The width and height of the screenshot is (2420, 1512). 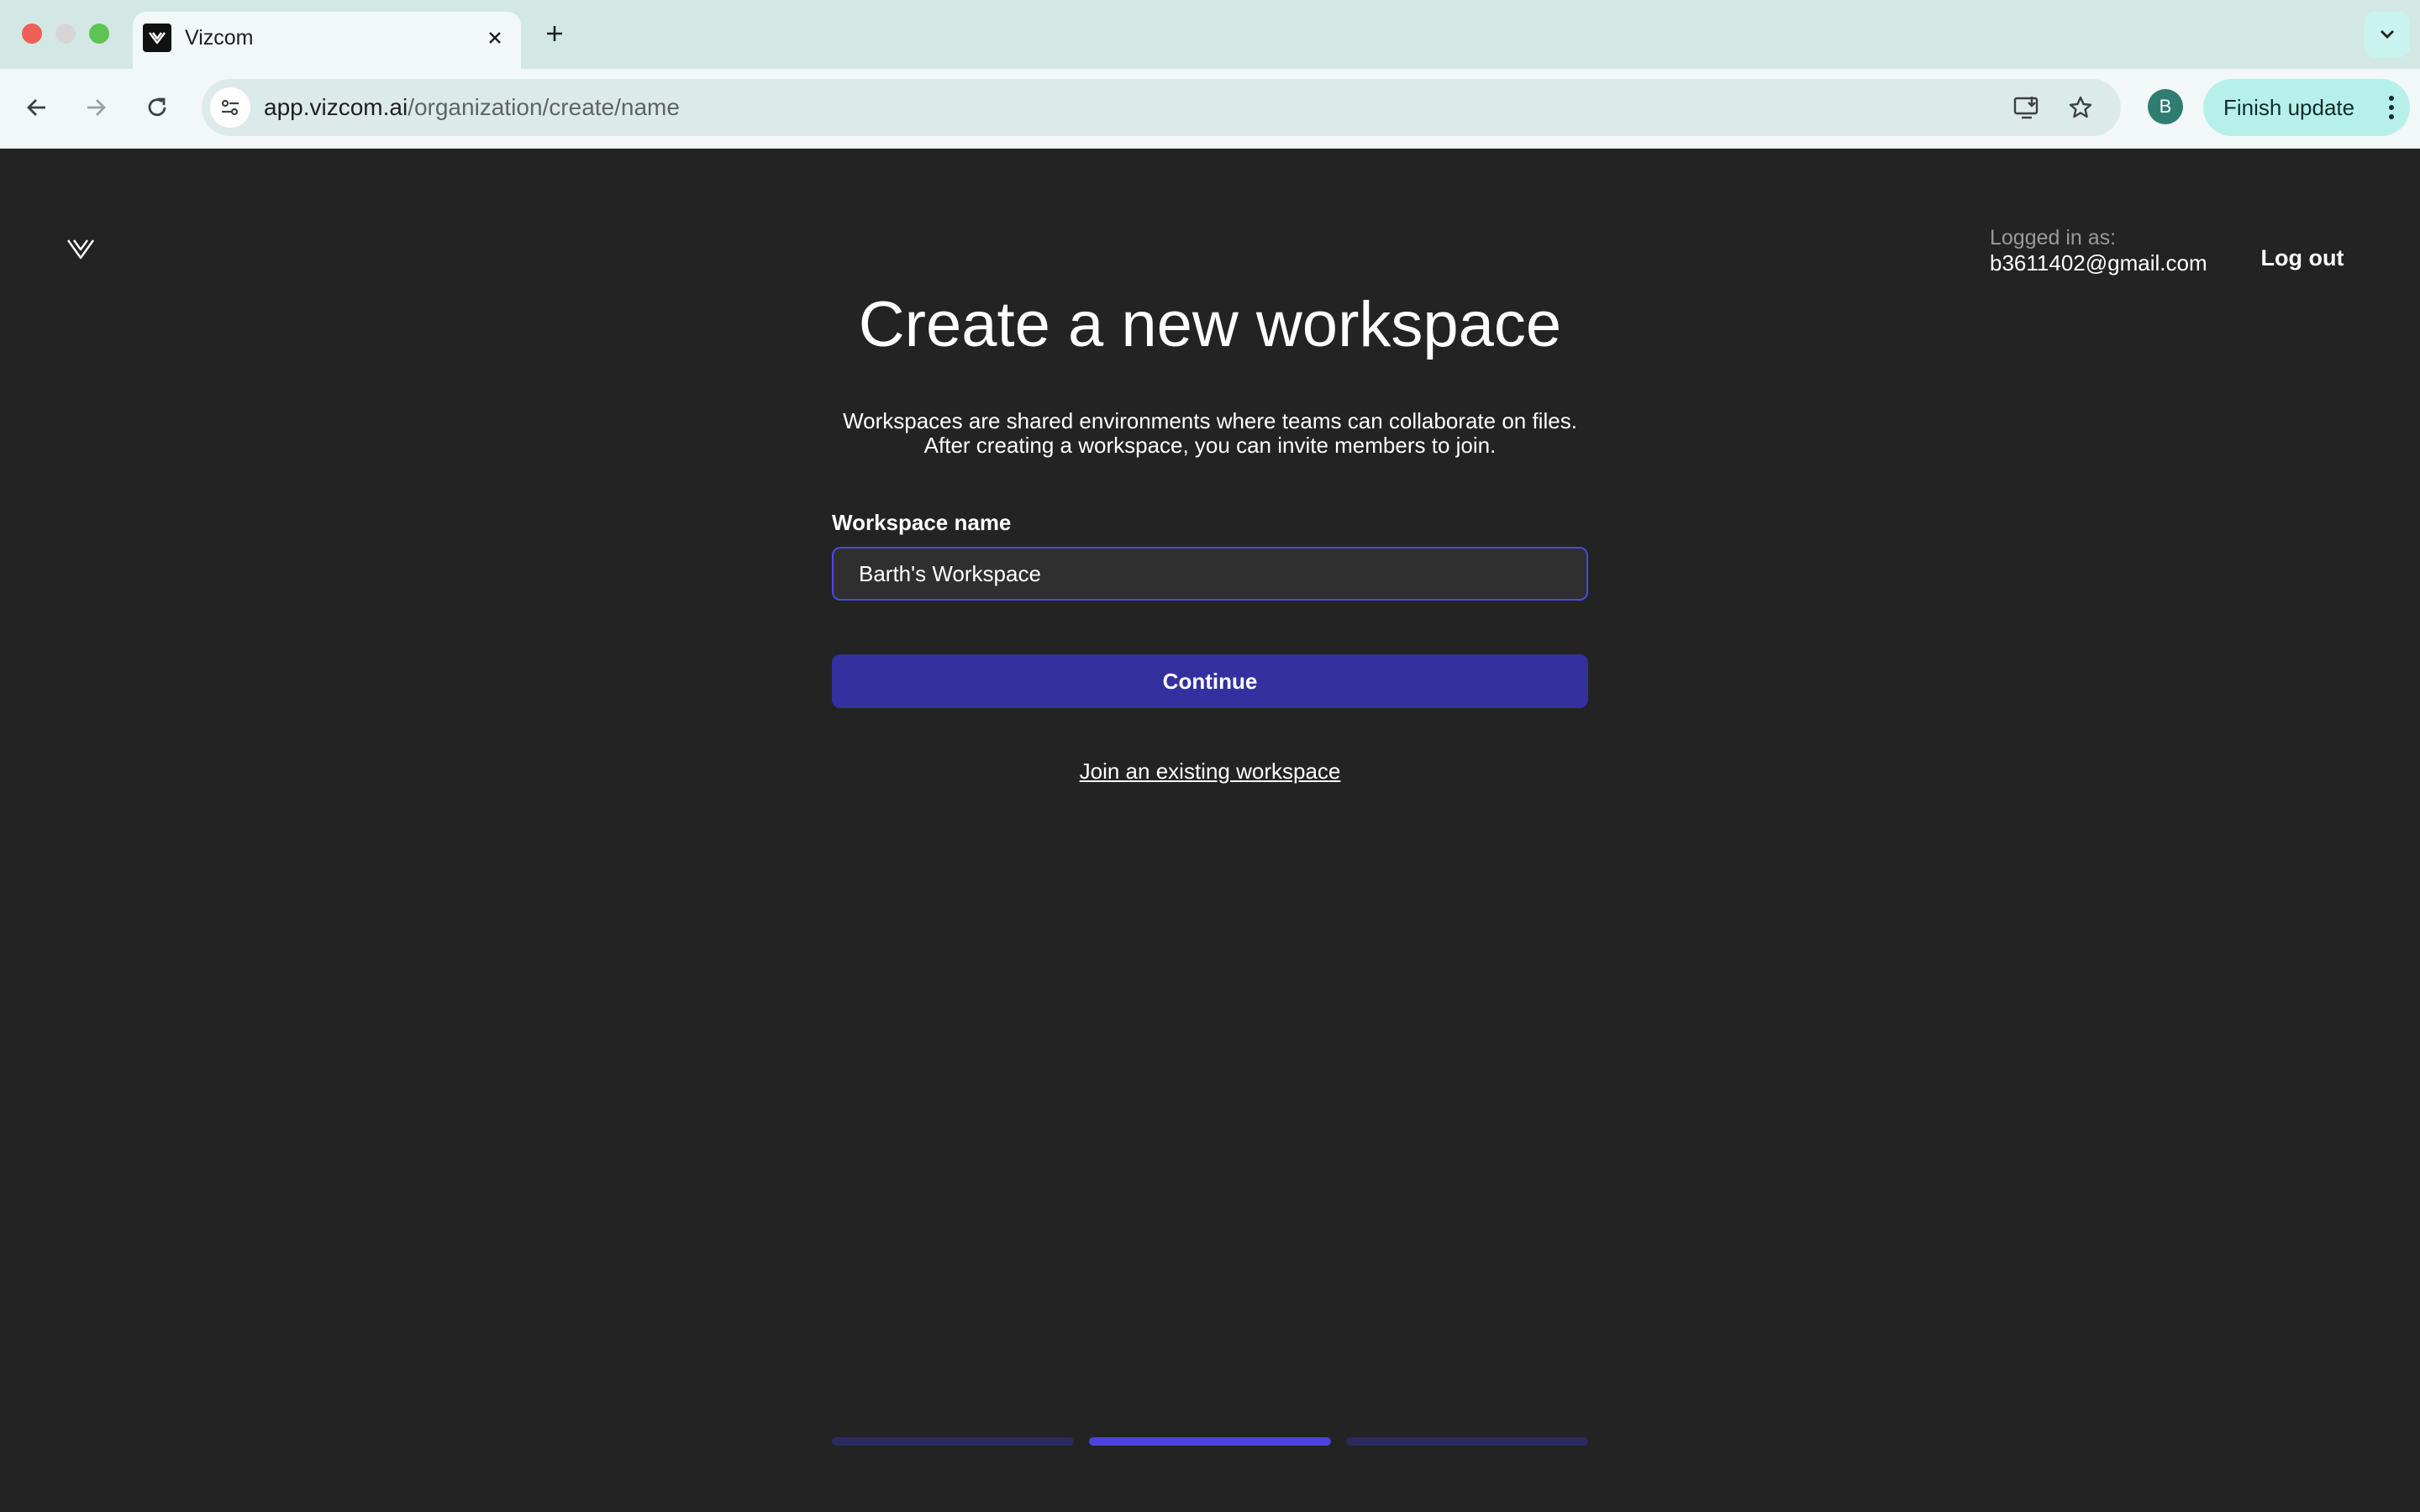 I want to click on finish-update-button: Finish update, so click(x=2306, y=107).